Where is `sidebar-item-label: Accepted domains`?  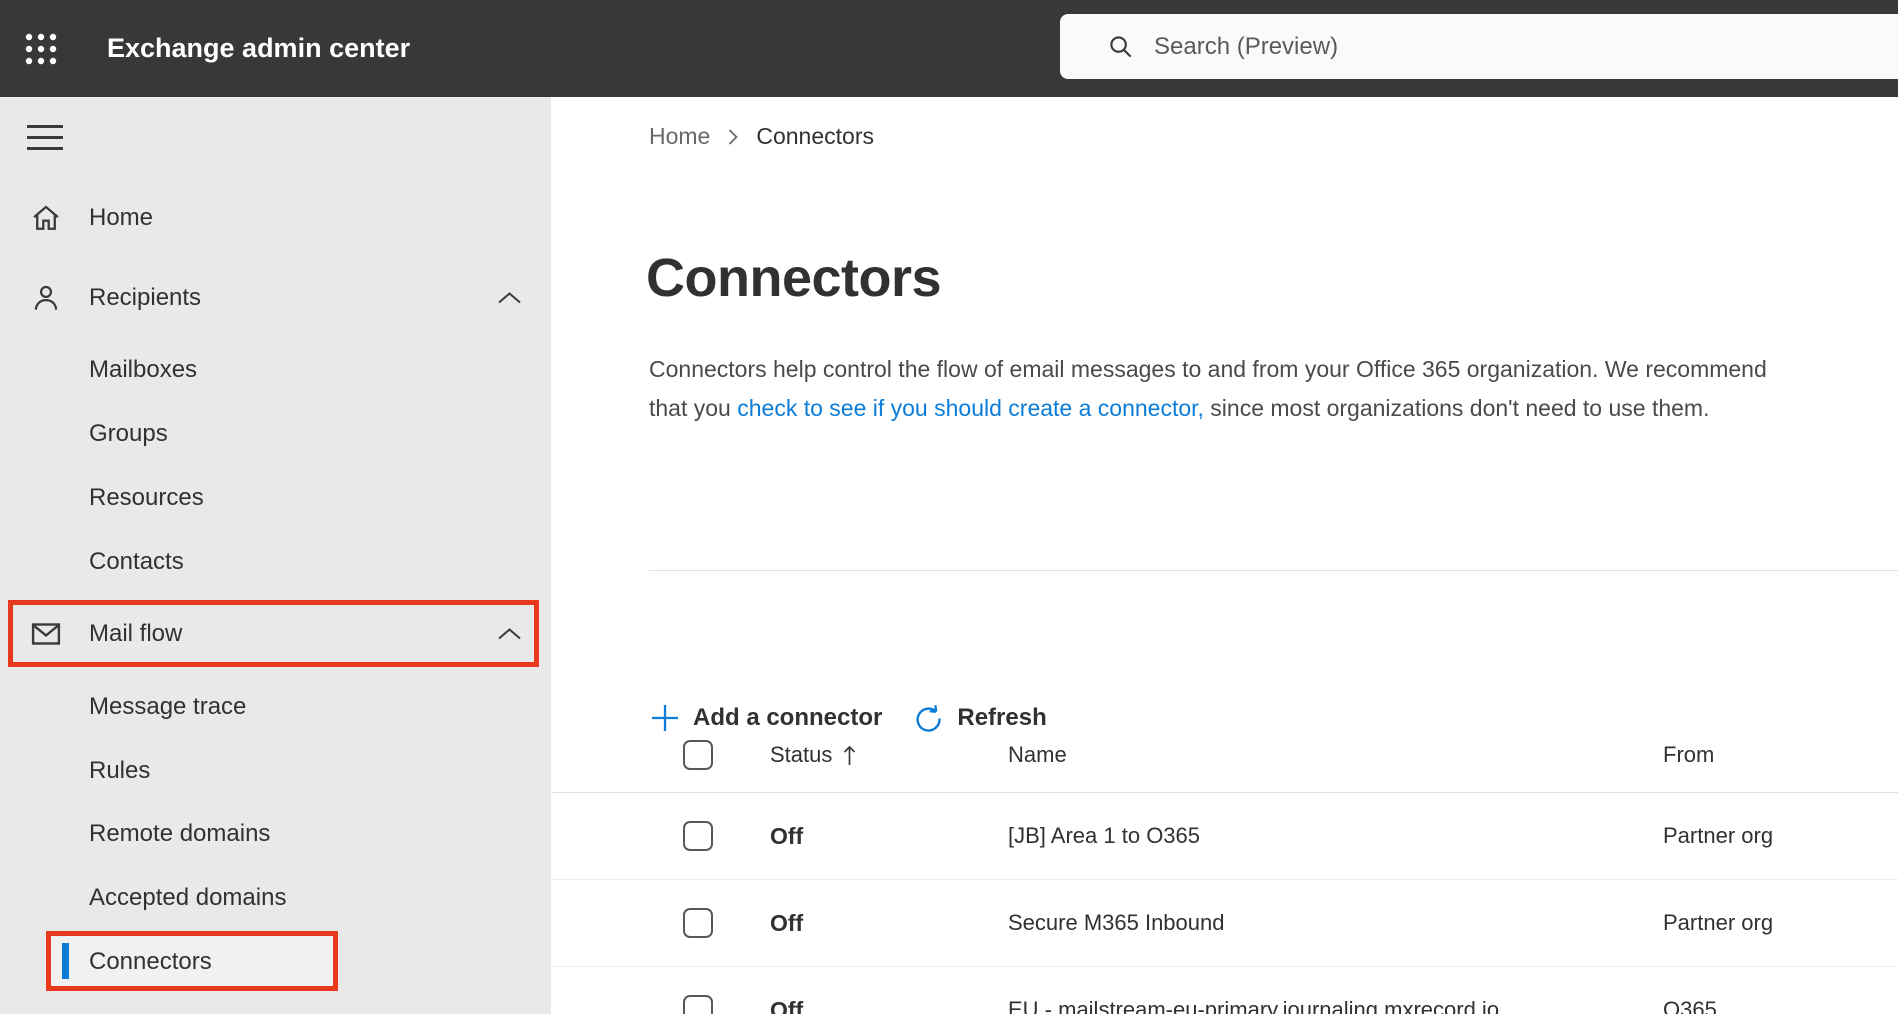 sidebar-item-label: Accepted domains is located at coordinates (188, 897).